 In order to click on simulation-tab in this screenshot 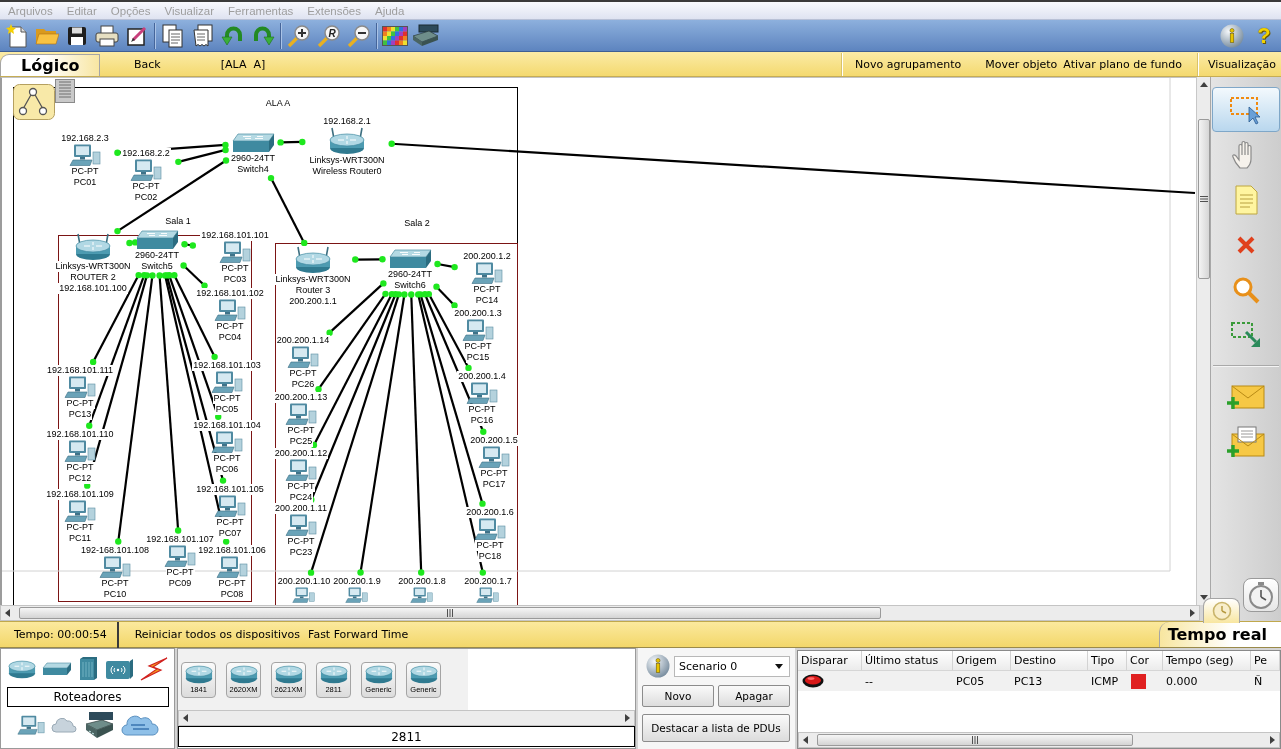, I will do `click(1261, 595)`.